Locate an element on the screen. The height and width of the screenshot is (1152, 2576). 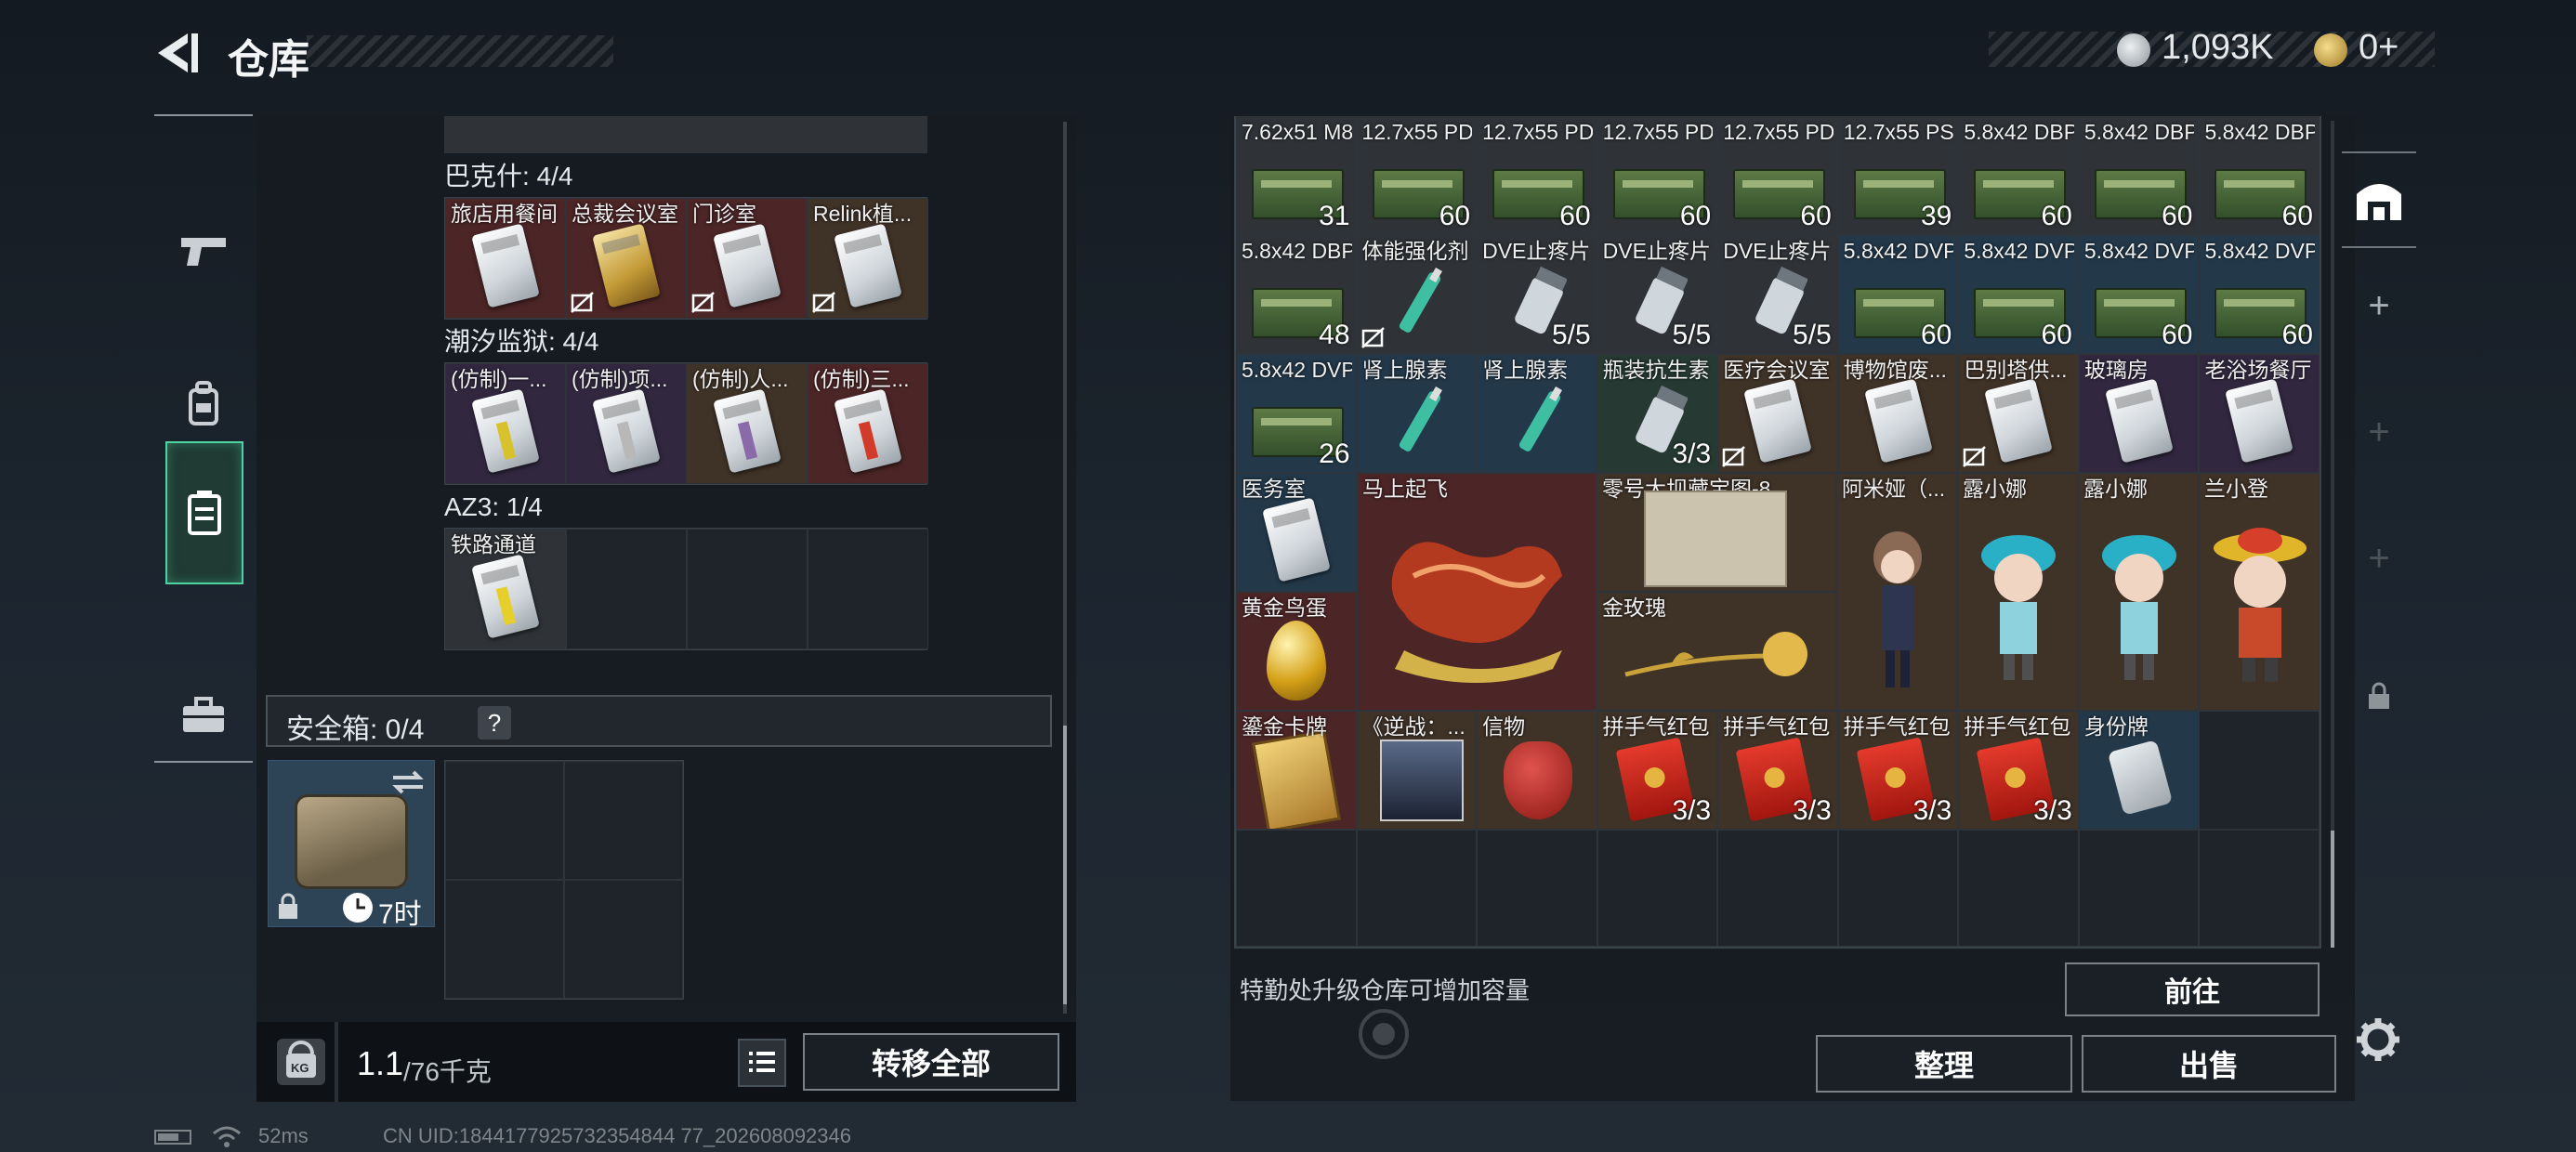
inventory-slot: 医疗会议室 is located at coordinates (1777, 413).